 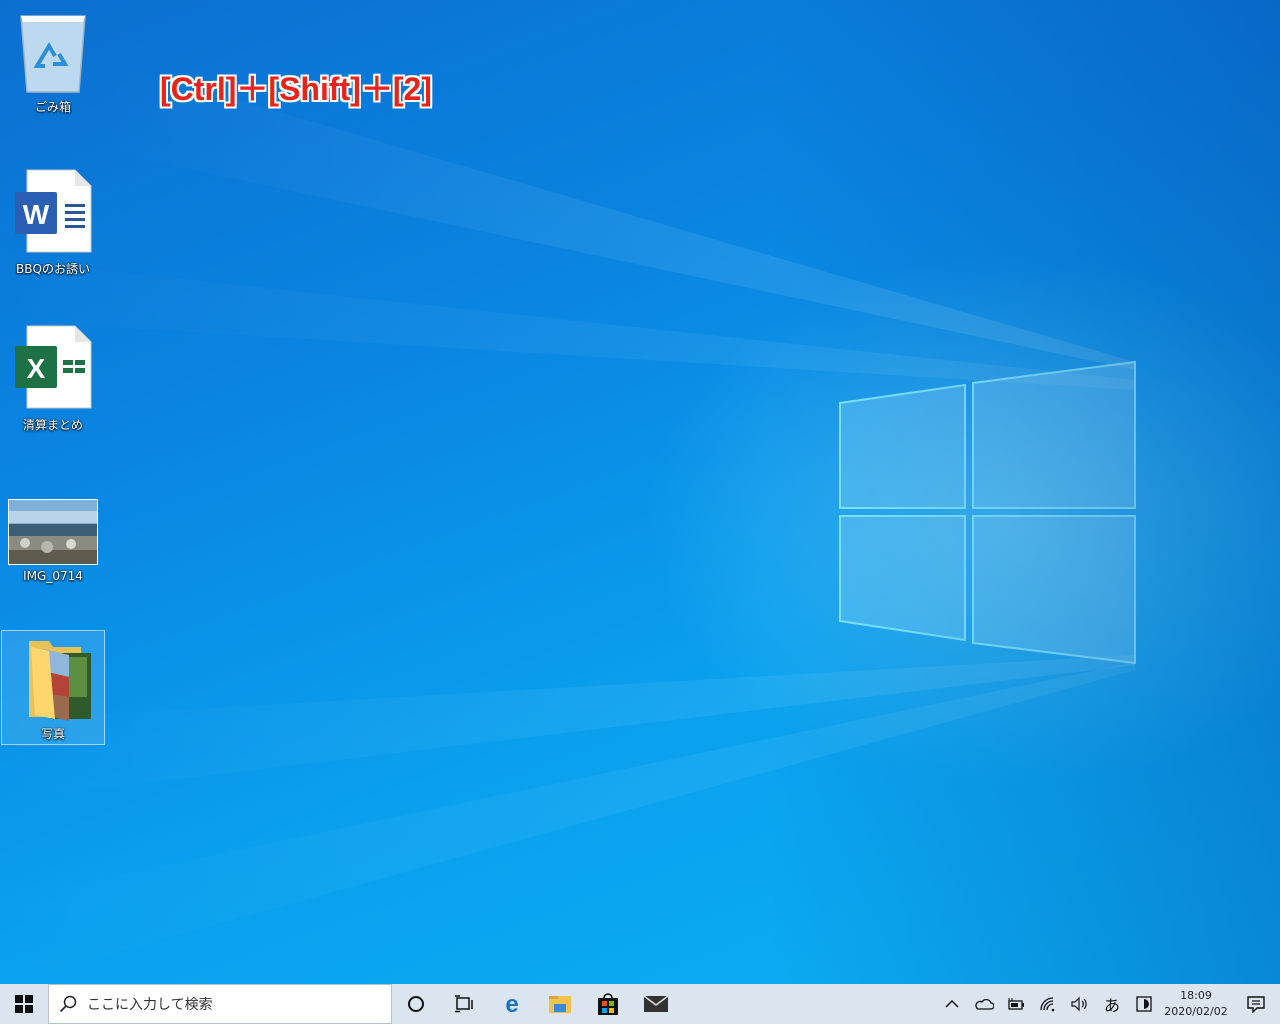 I want to click on show-hidden-icons-button, so click(x=952, y=1004).